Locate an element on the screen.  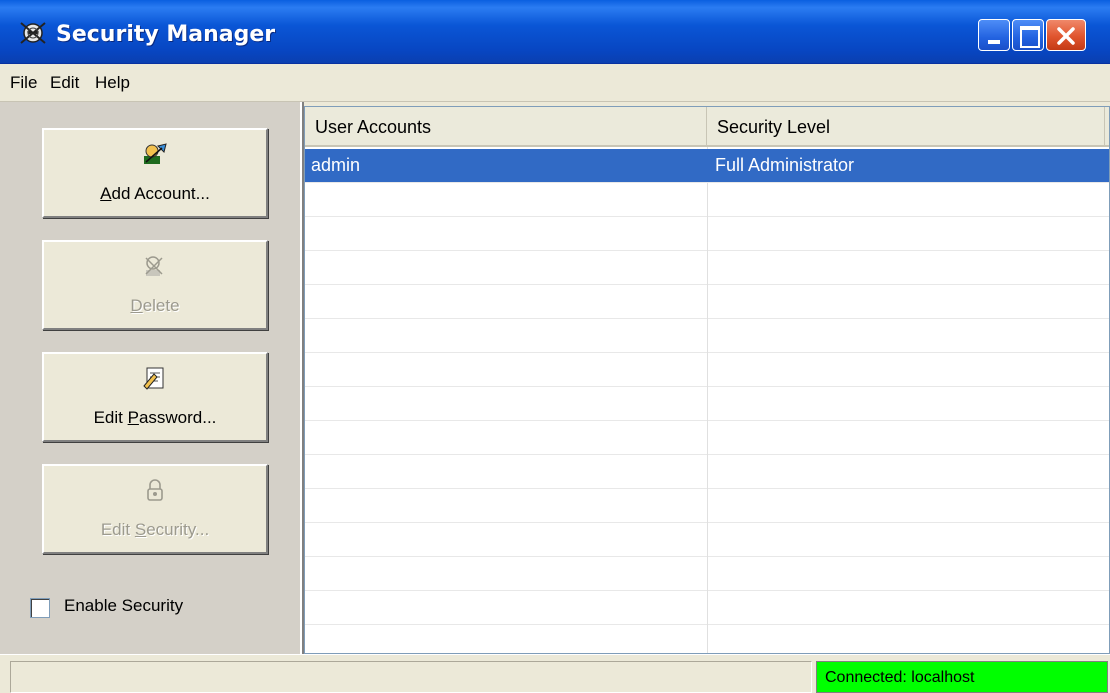
menu-bar: File Edit Help is located at coordinates (555, 83).